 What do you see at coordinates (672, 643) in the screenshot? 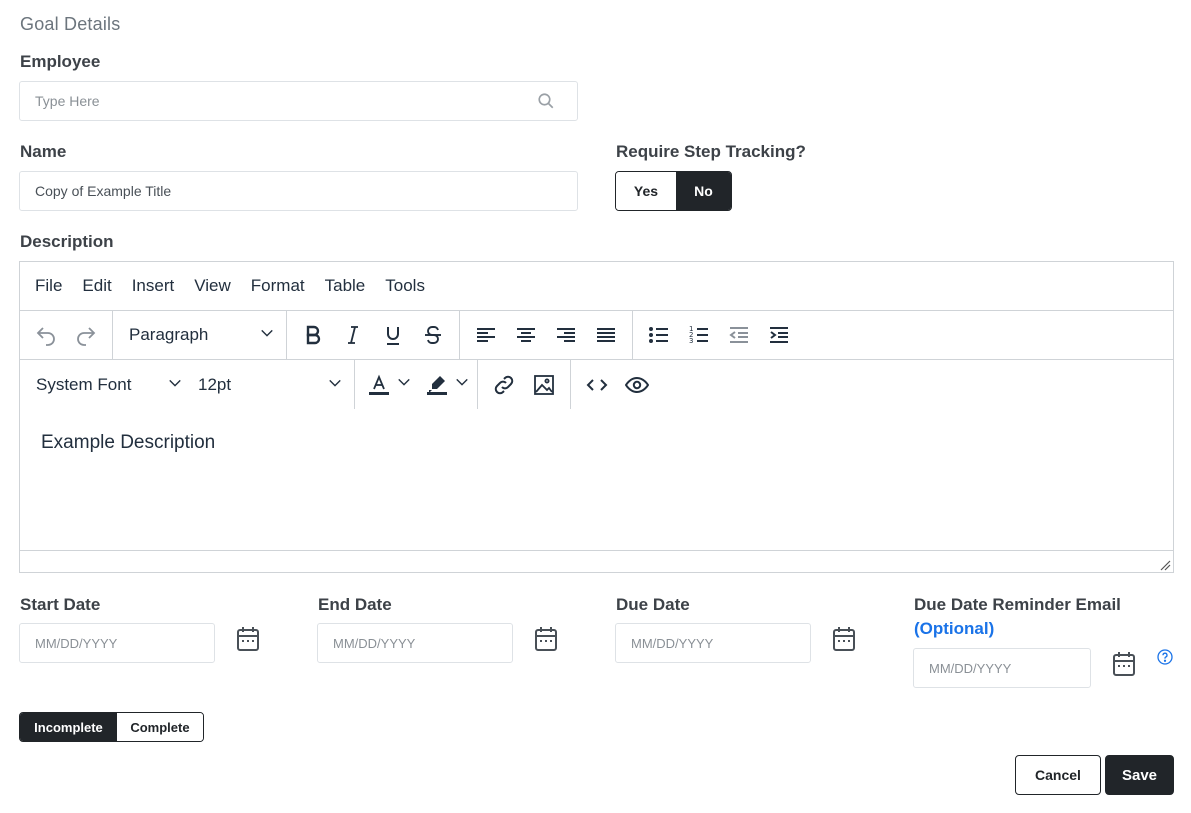
I see `due-date-placeholder: MM/DD/YYYY` at bounding box center [672, 643].